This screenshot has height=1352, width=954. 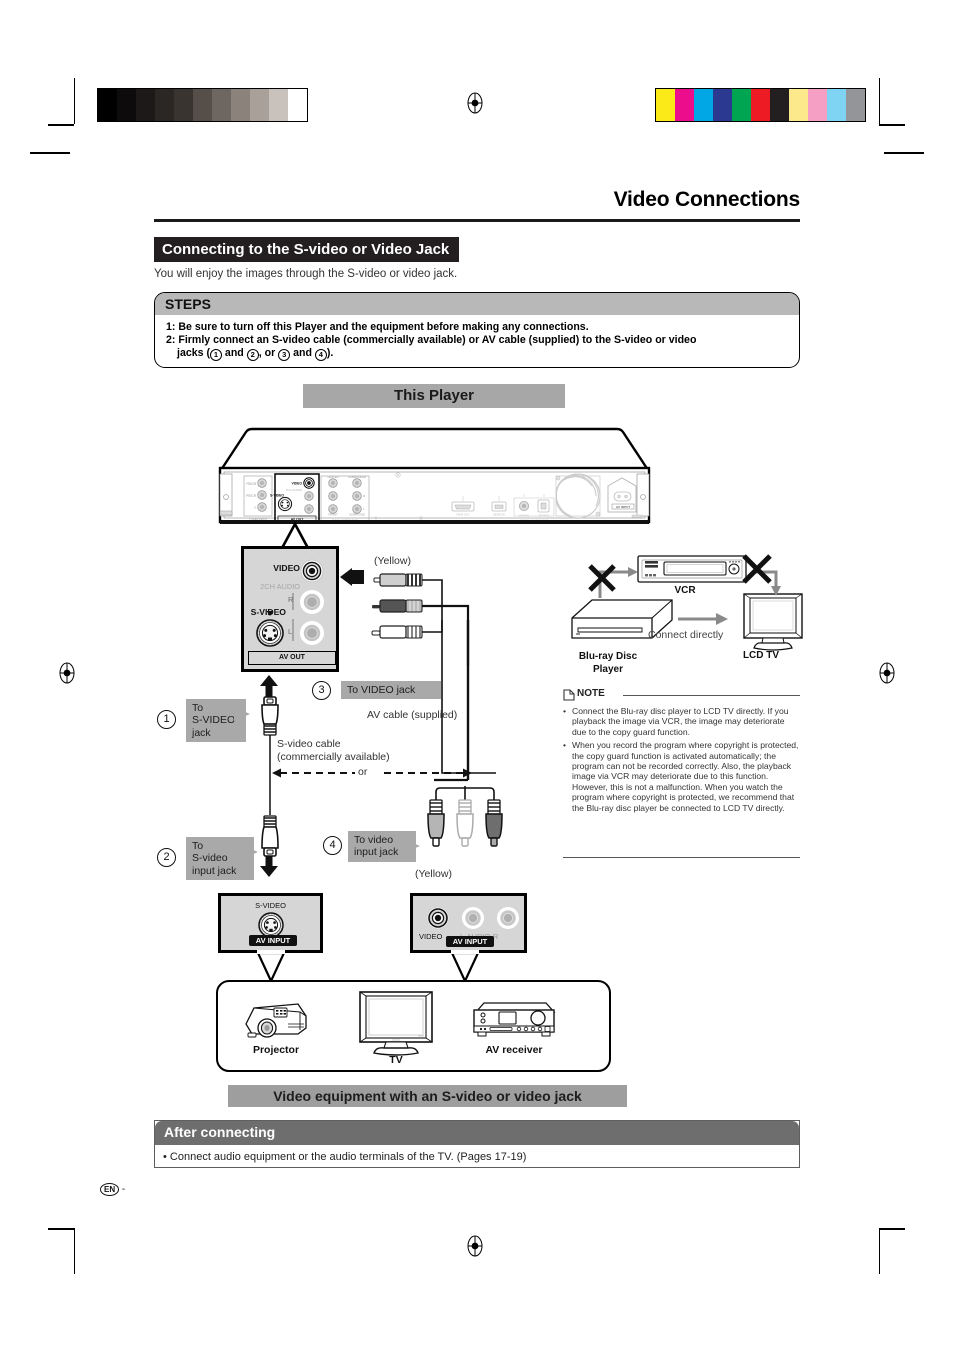 What do you see at coordinates (269, 866) in the screenshot?
I see `svideo-cable-down-arrow` at bounding box center [269, 866].